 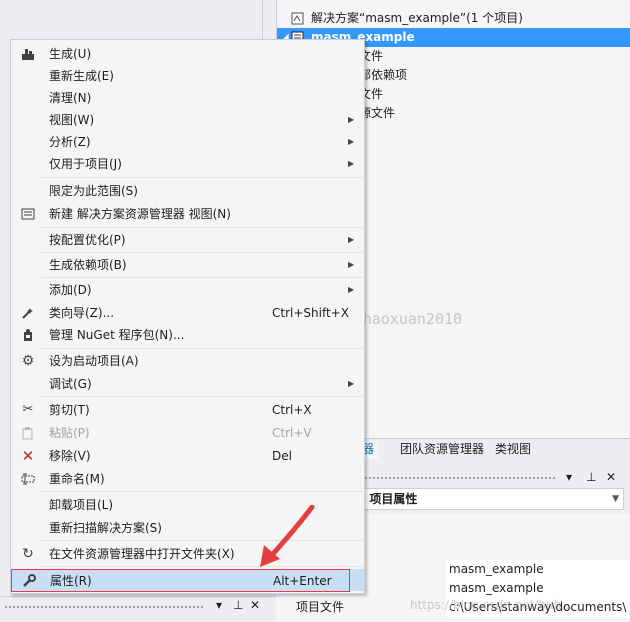 I want to click on rename-icon, so click(x=28, y=479).